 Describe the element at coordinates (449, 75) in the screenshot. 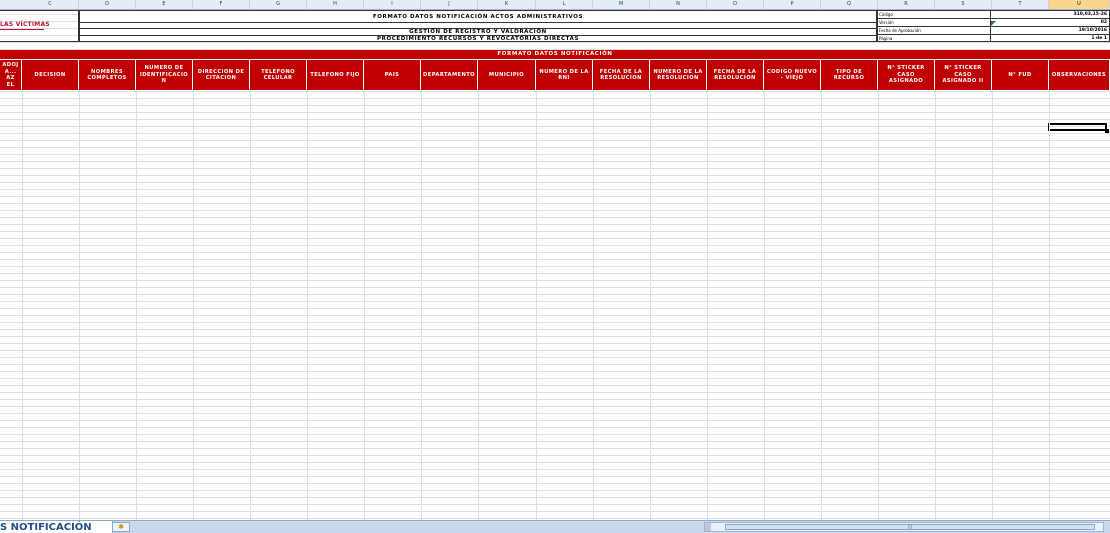

I see `column-header: DEPARTAMENTO` at that location.